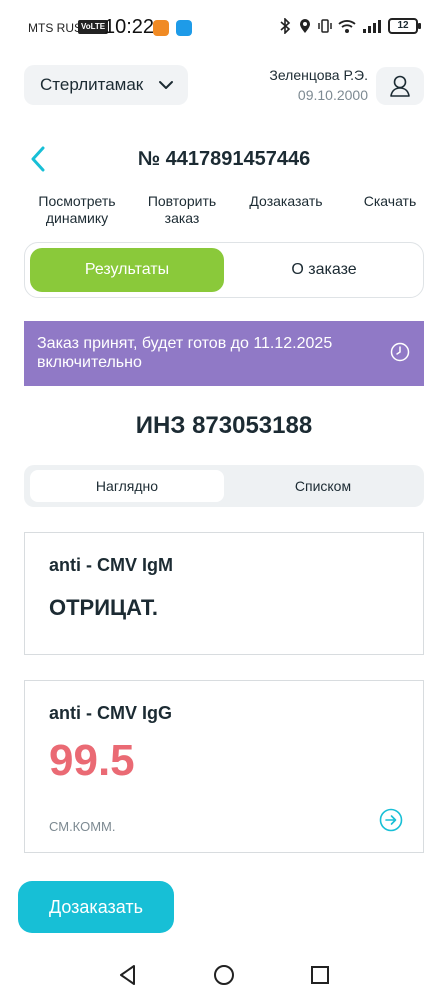  Describe the element at coordinates (390, 201) in the screenshot. I see `download-button: Скачать` at that location.